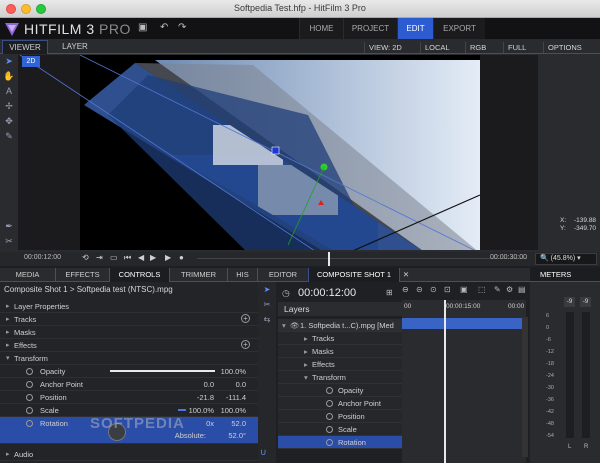 The height and width of the screenshot is (463, 600). What do you see at coordinates (464, 389) in the screenshot?
I see `timeline-tracks` at bounding box center [464, 389].